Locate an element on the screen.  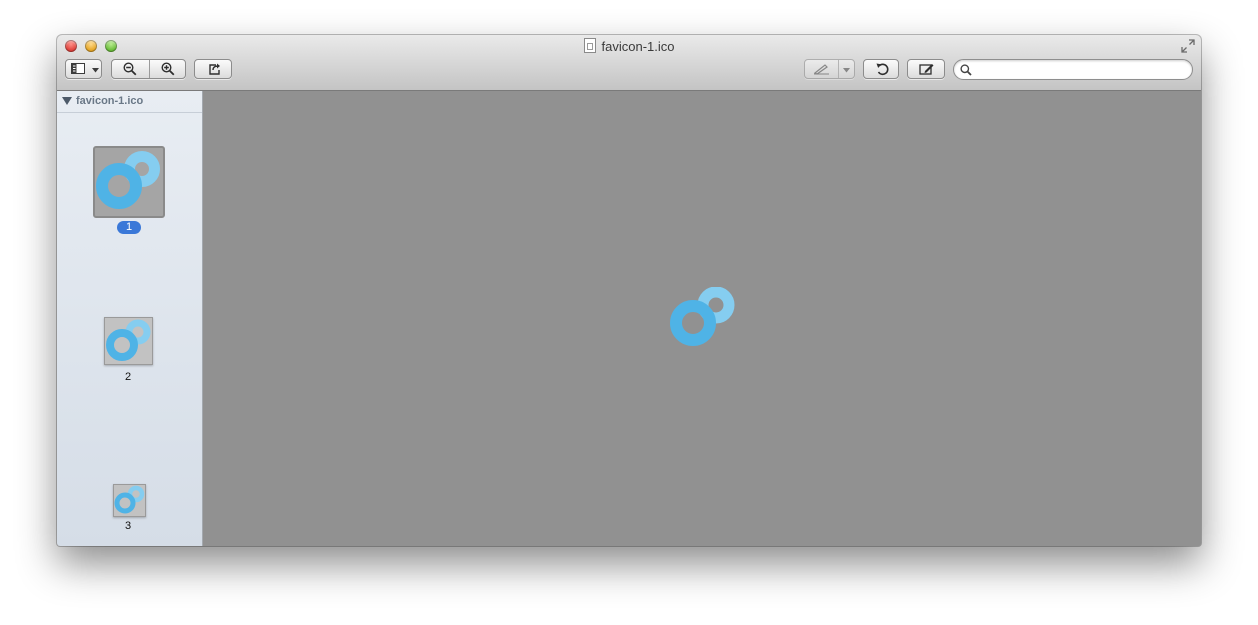
window-title-area: favicon-1.ico is located at coordinates (629, 46).